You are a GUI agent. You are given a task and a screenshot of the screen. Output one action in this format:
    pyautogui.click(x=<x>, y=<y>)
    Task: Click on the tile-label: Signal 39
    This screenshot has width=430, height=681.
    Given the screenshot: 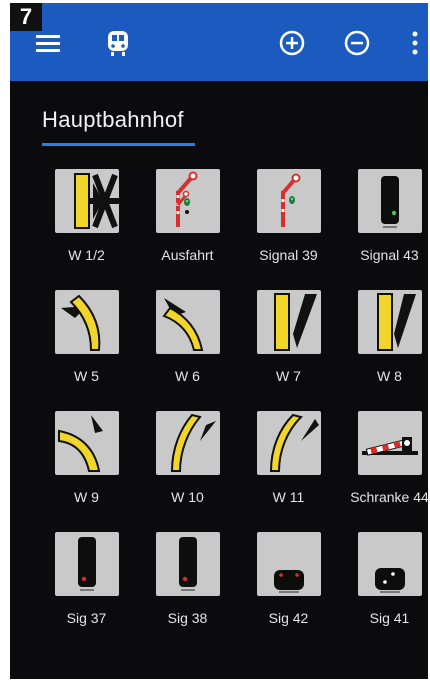 What is the action you would take?
    pyautogui.click(x=288, y=255)
    